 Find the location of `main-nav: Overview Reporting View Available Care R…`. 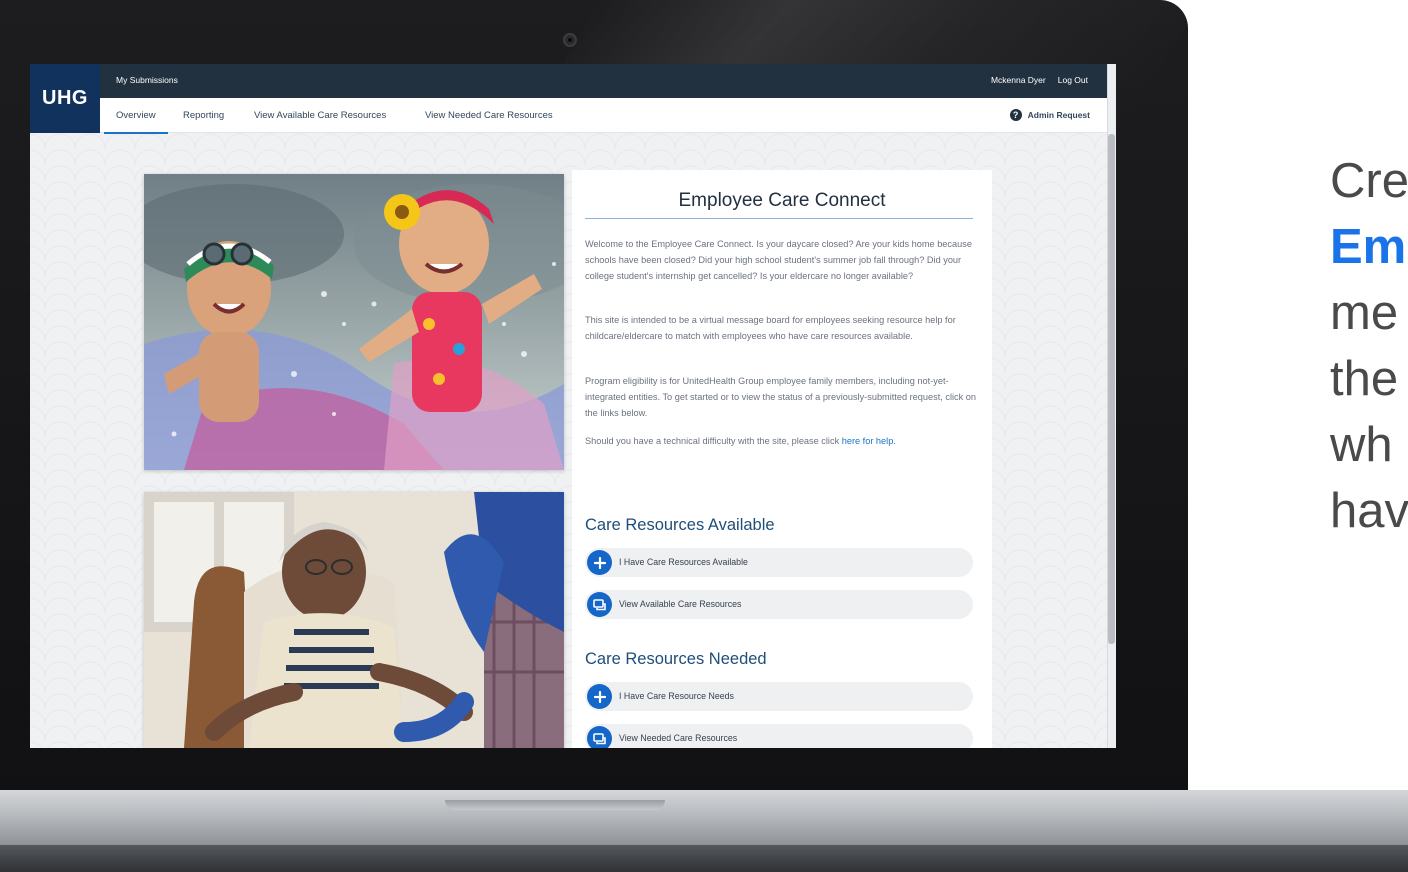

main-nav: Overview Reporting View Available Care R… is located at coordinates (608, 116).